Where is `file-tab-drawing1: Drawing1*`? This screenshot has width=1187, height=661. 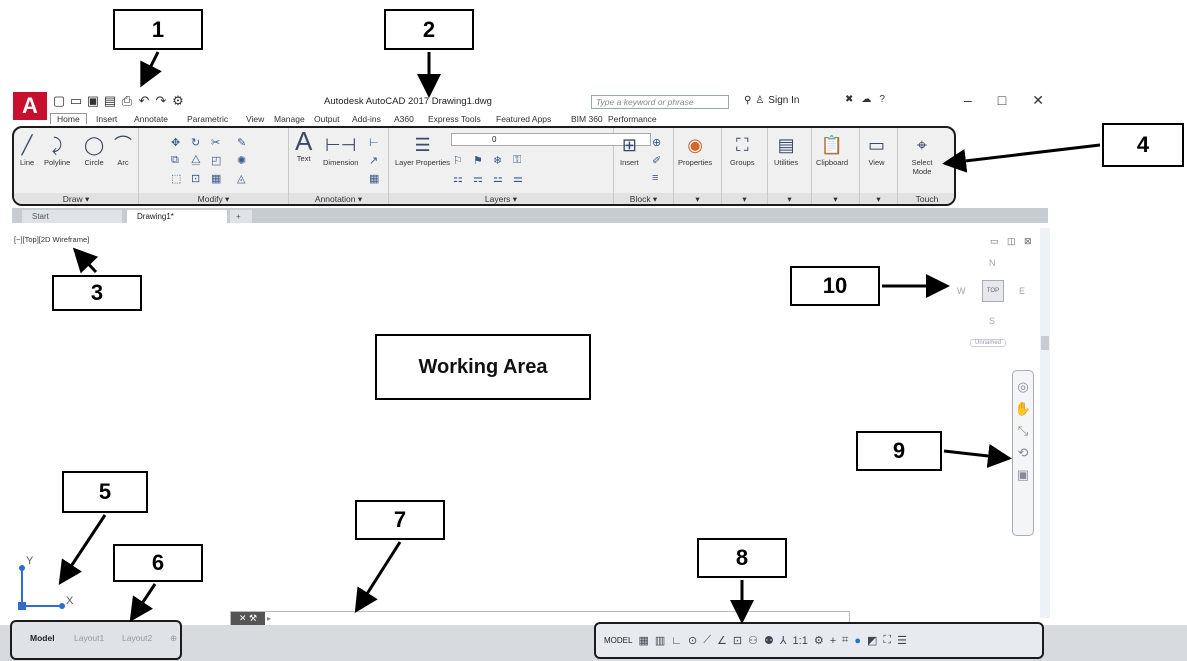 file-tab-drawing1: Drawing1* is located at coordinates (177, 216).